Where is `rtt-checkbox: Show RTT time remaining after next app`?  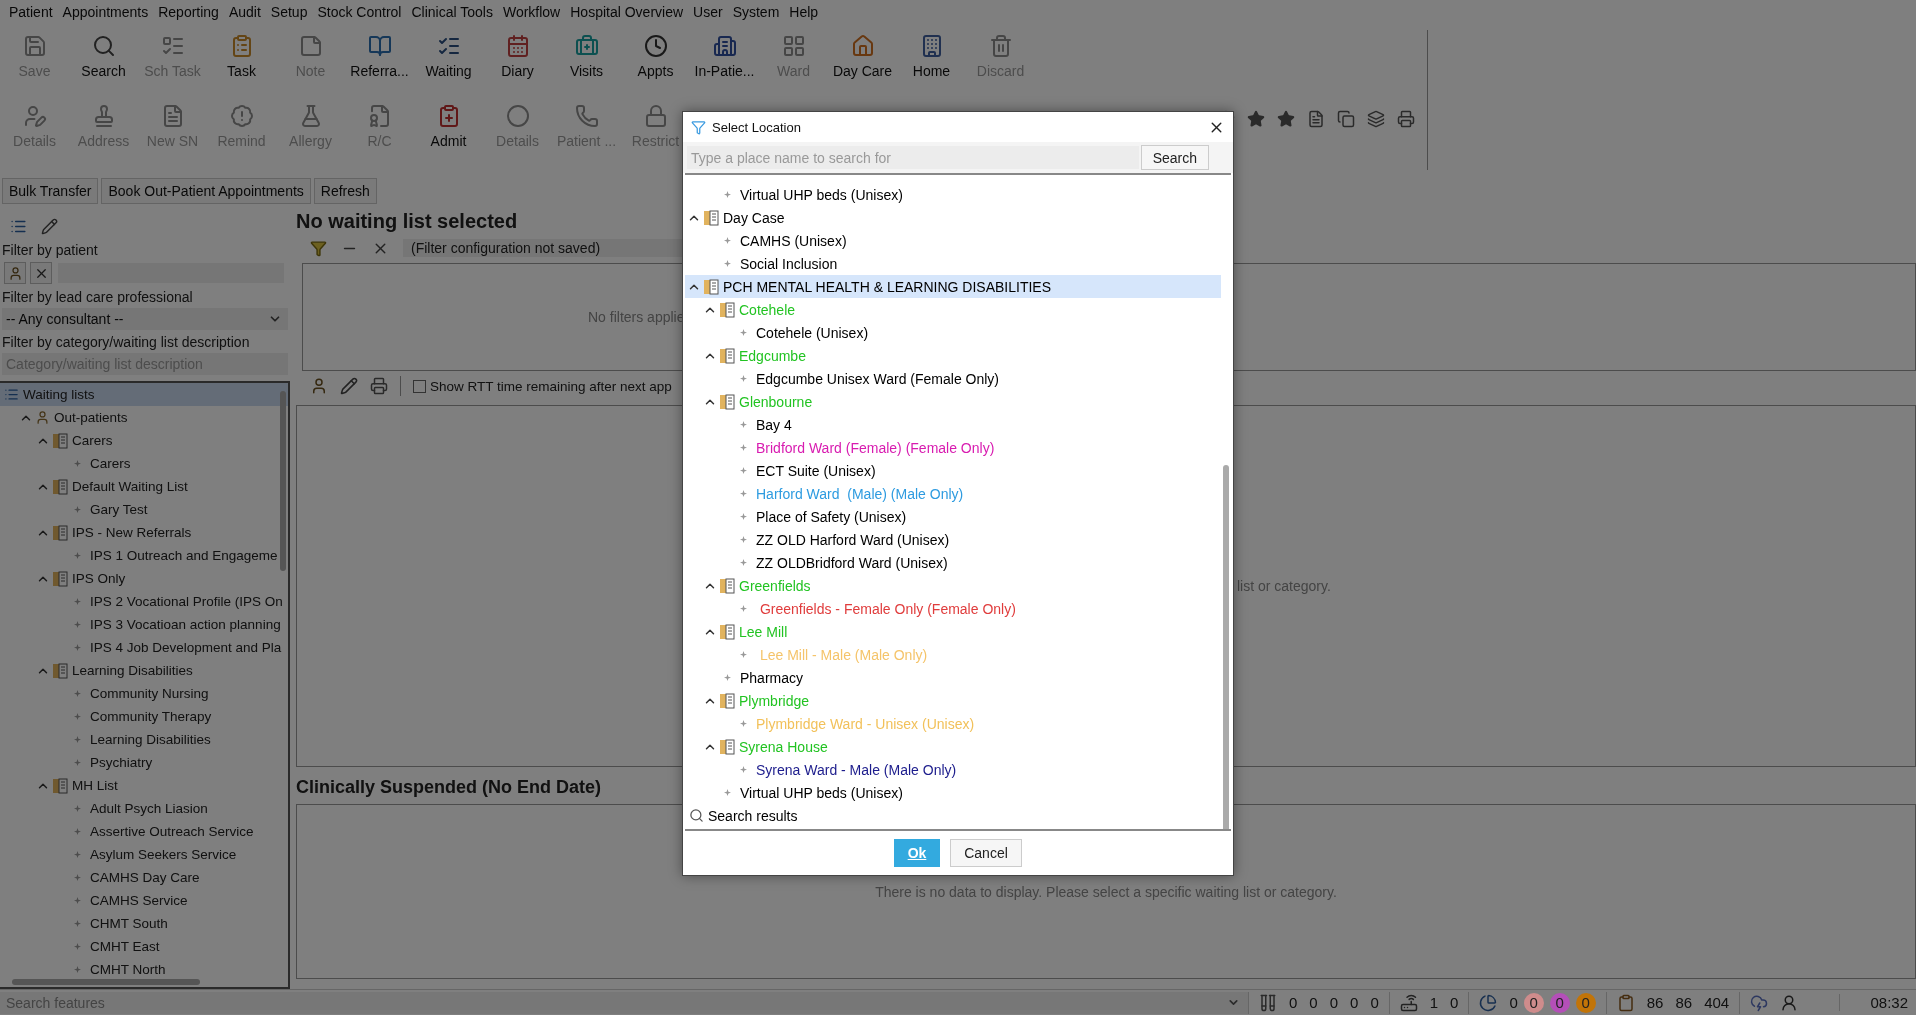
rtt-checkbox: Show RTT time remaining after next app is located at coordinates (542, 386).